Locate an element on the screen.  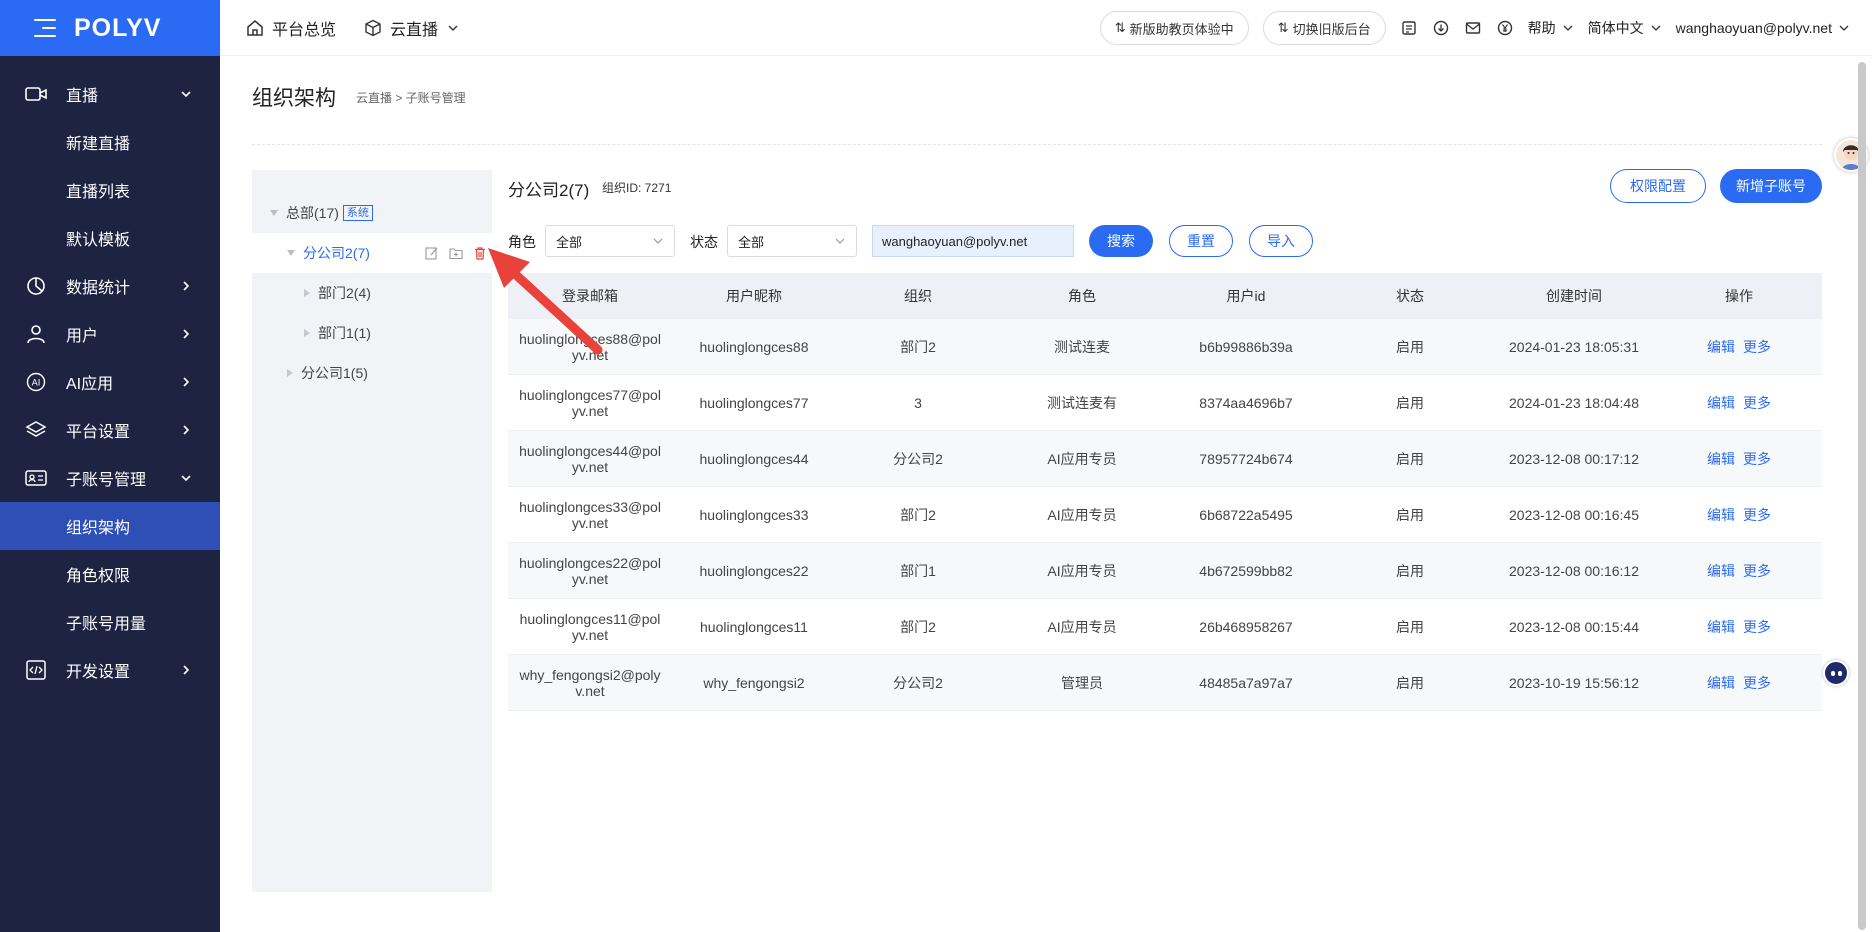
sidebar-item-role-permission: 角色权限 is located at coordinates (110, 574).